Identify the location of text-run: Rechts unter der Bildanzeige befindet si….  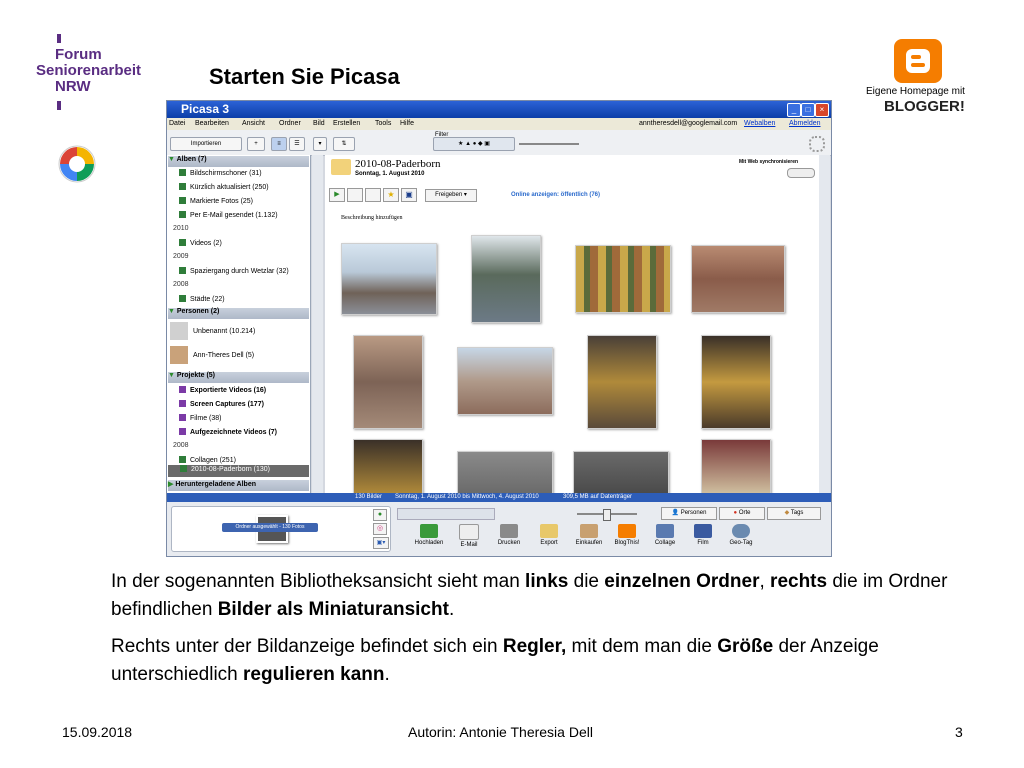
(307, 646).